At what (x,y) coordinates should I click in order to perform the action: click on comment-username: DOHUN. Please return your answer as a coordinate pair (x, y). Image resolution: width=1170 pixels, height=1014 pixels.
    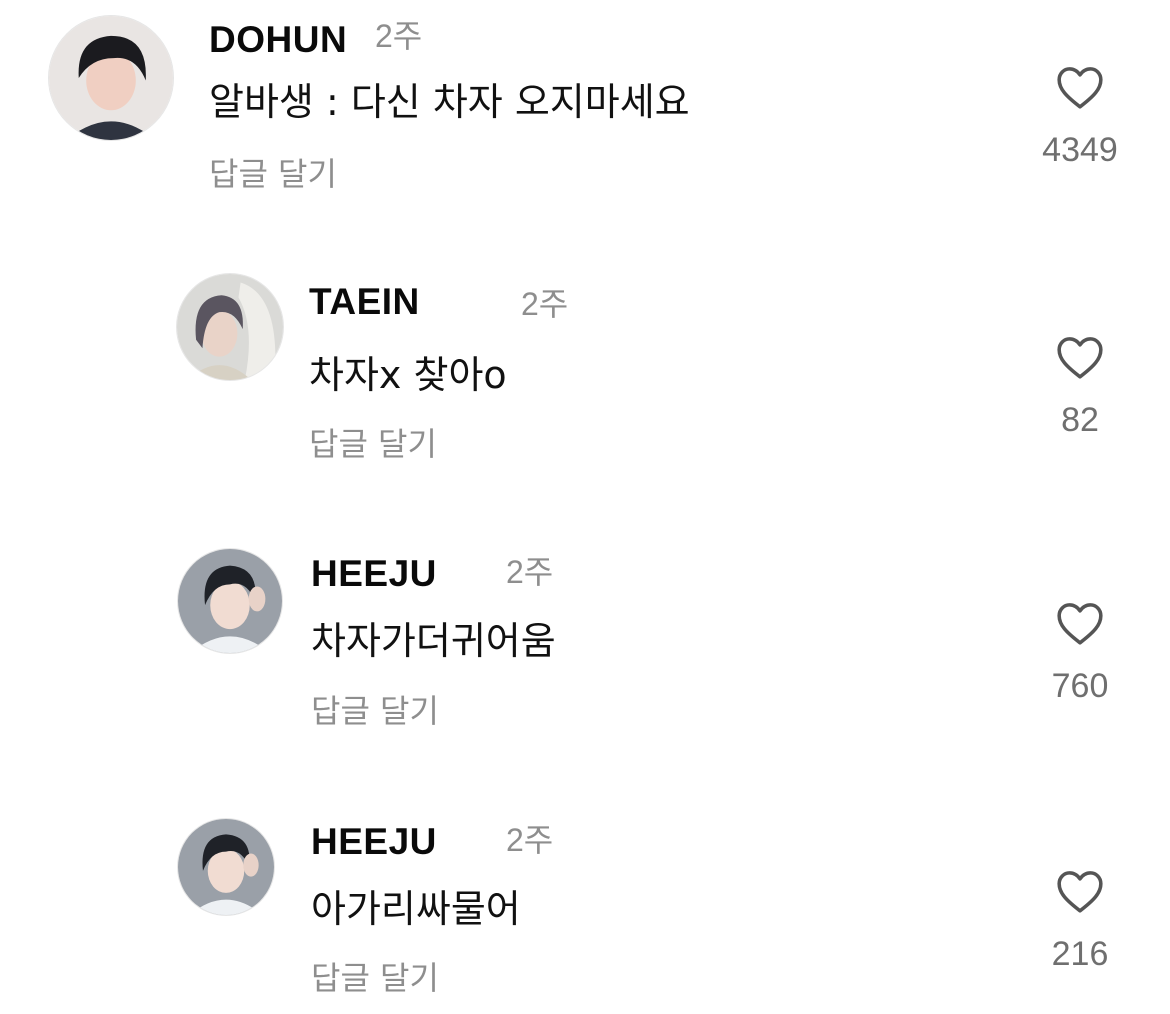
    Looking at the image, I should click on (278, 40).